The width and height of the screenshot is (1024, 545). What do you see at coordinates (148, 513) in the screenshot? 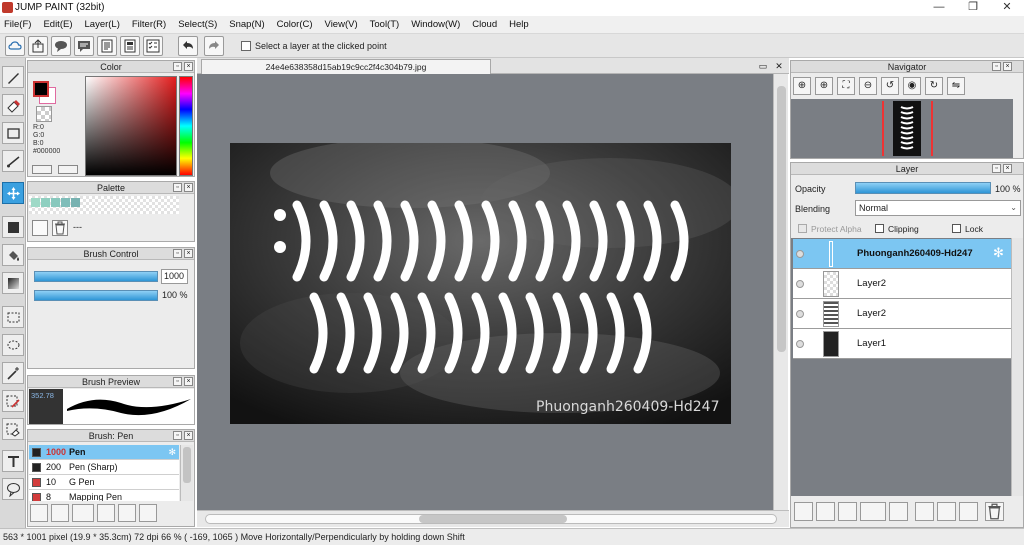
I see `brush-delete-button` at bounding box center [148, 513].